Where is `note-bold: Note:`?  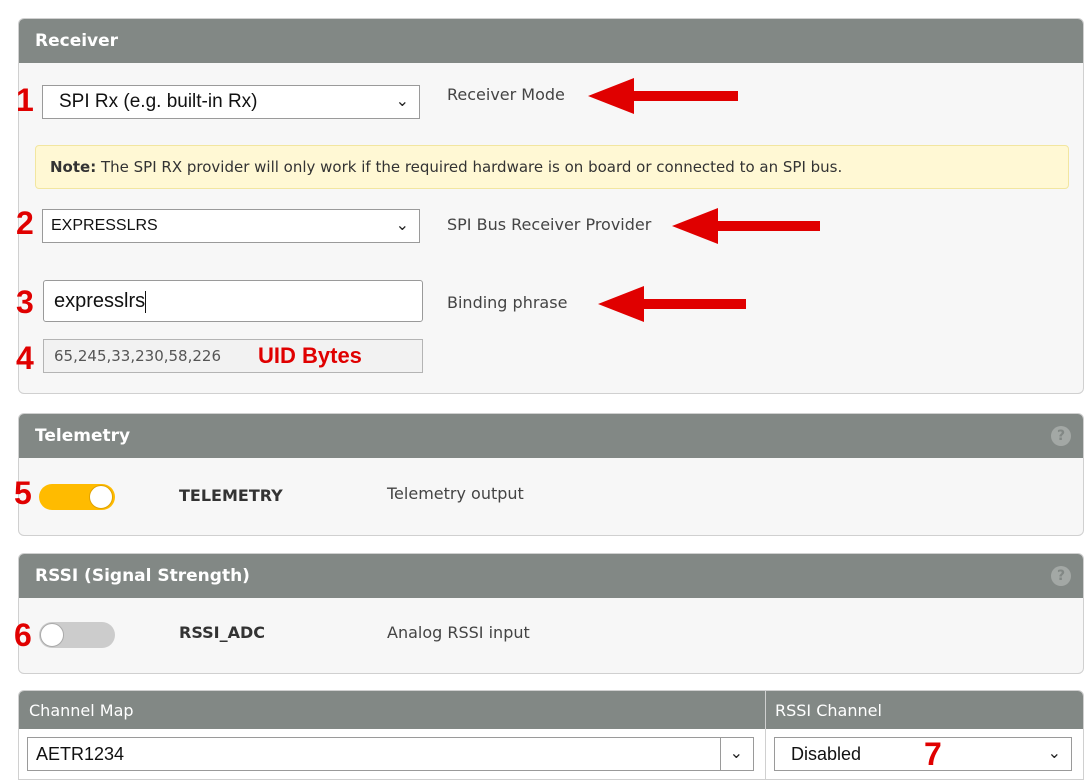
note-bold: Note: is located at coordinates (73, 167).